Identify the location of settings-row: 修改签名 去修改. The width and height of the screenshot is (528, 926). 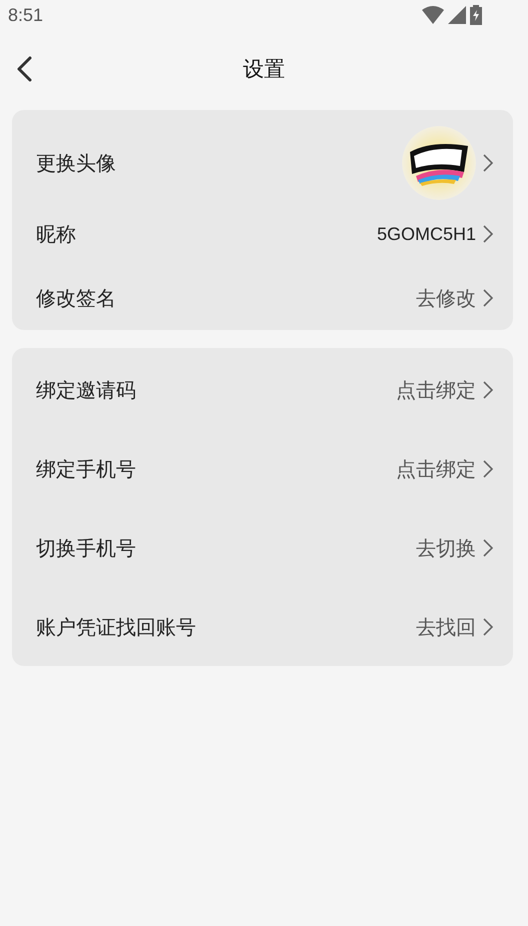
(264, 298).